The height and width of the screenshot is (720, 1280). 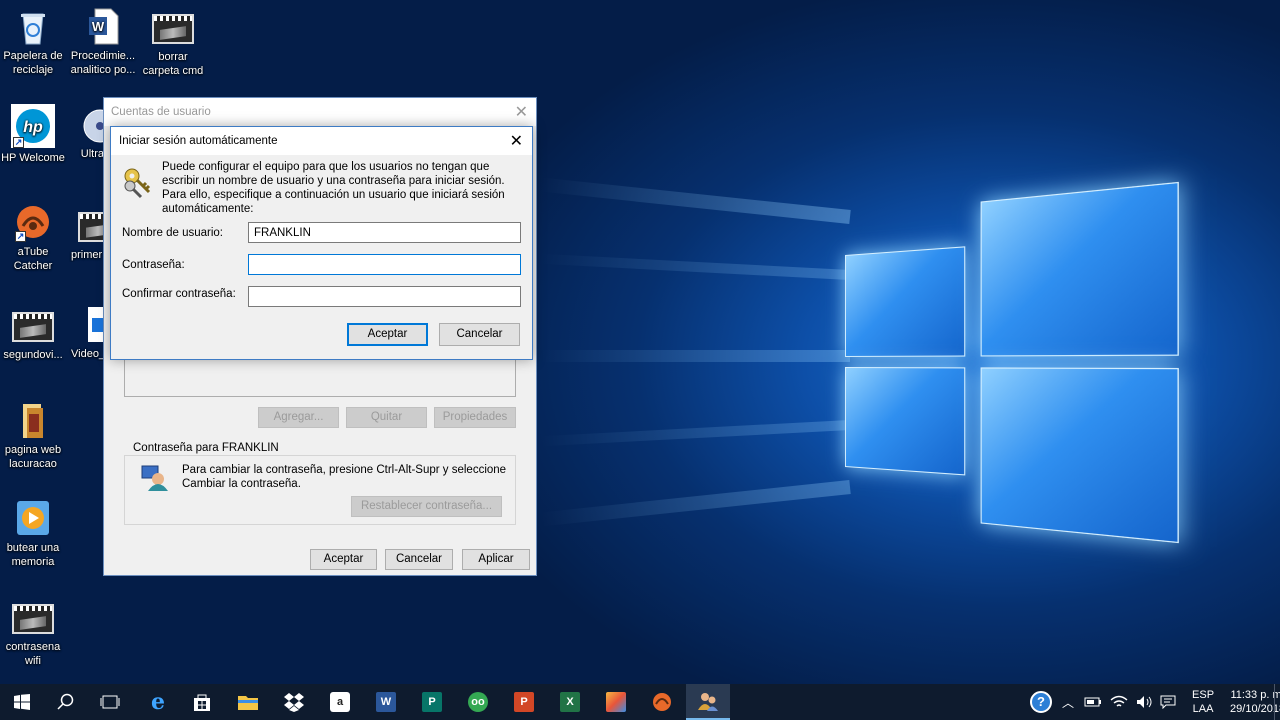 What do you see at coordinates (475, 417) in the screenshot?
I see `properties-button: Propiedades` at bounding box center [475, 417].